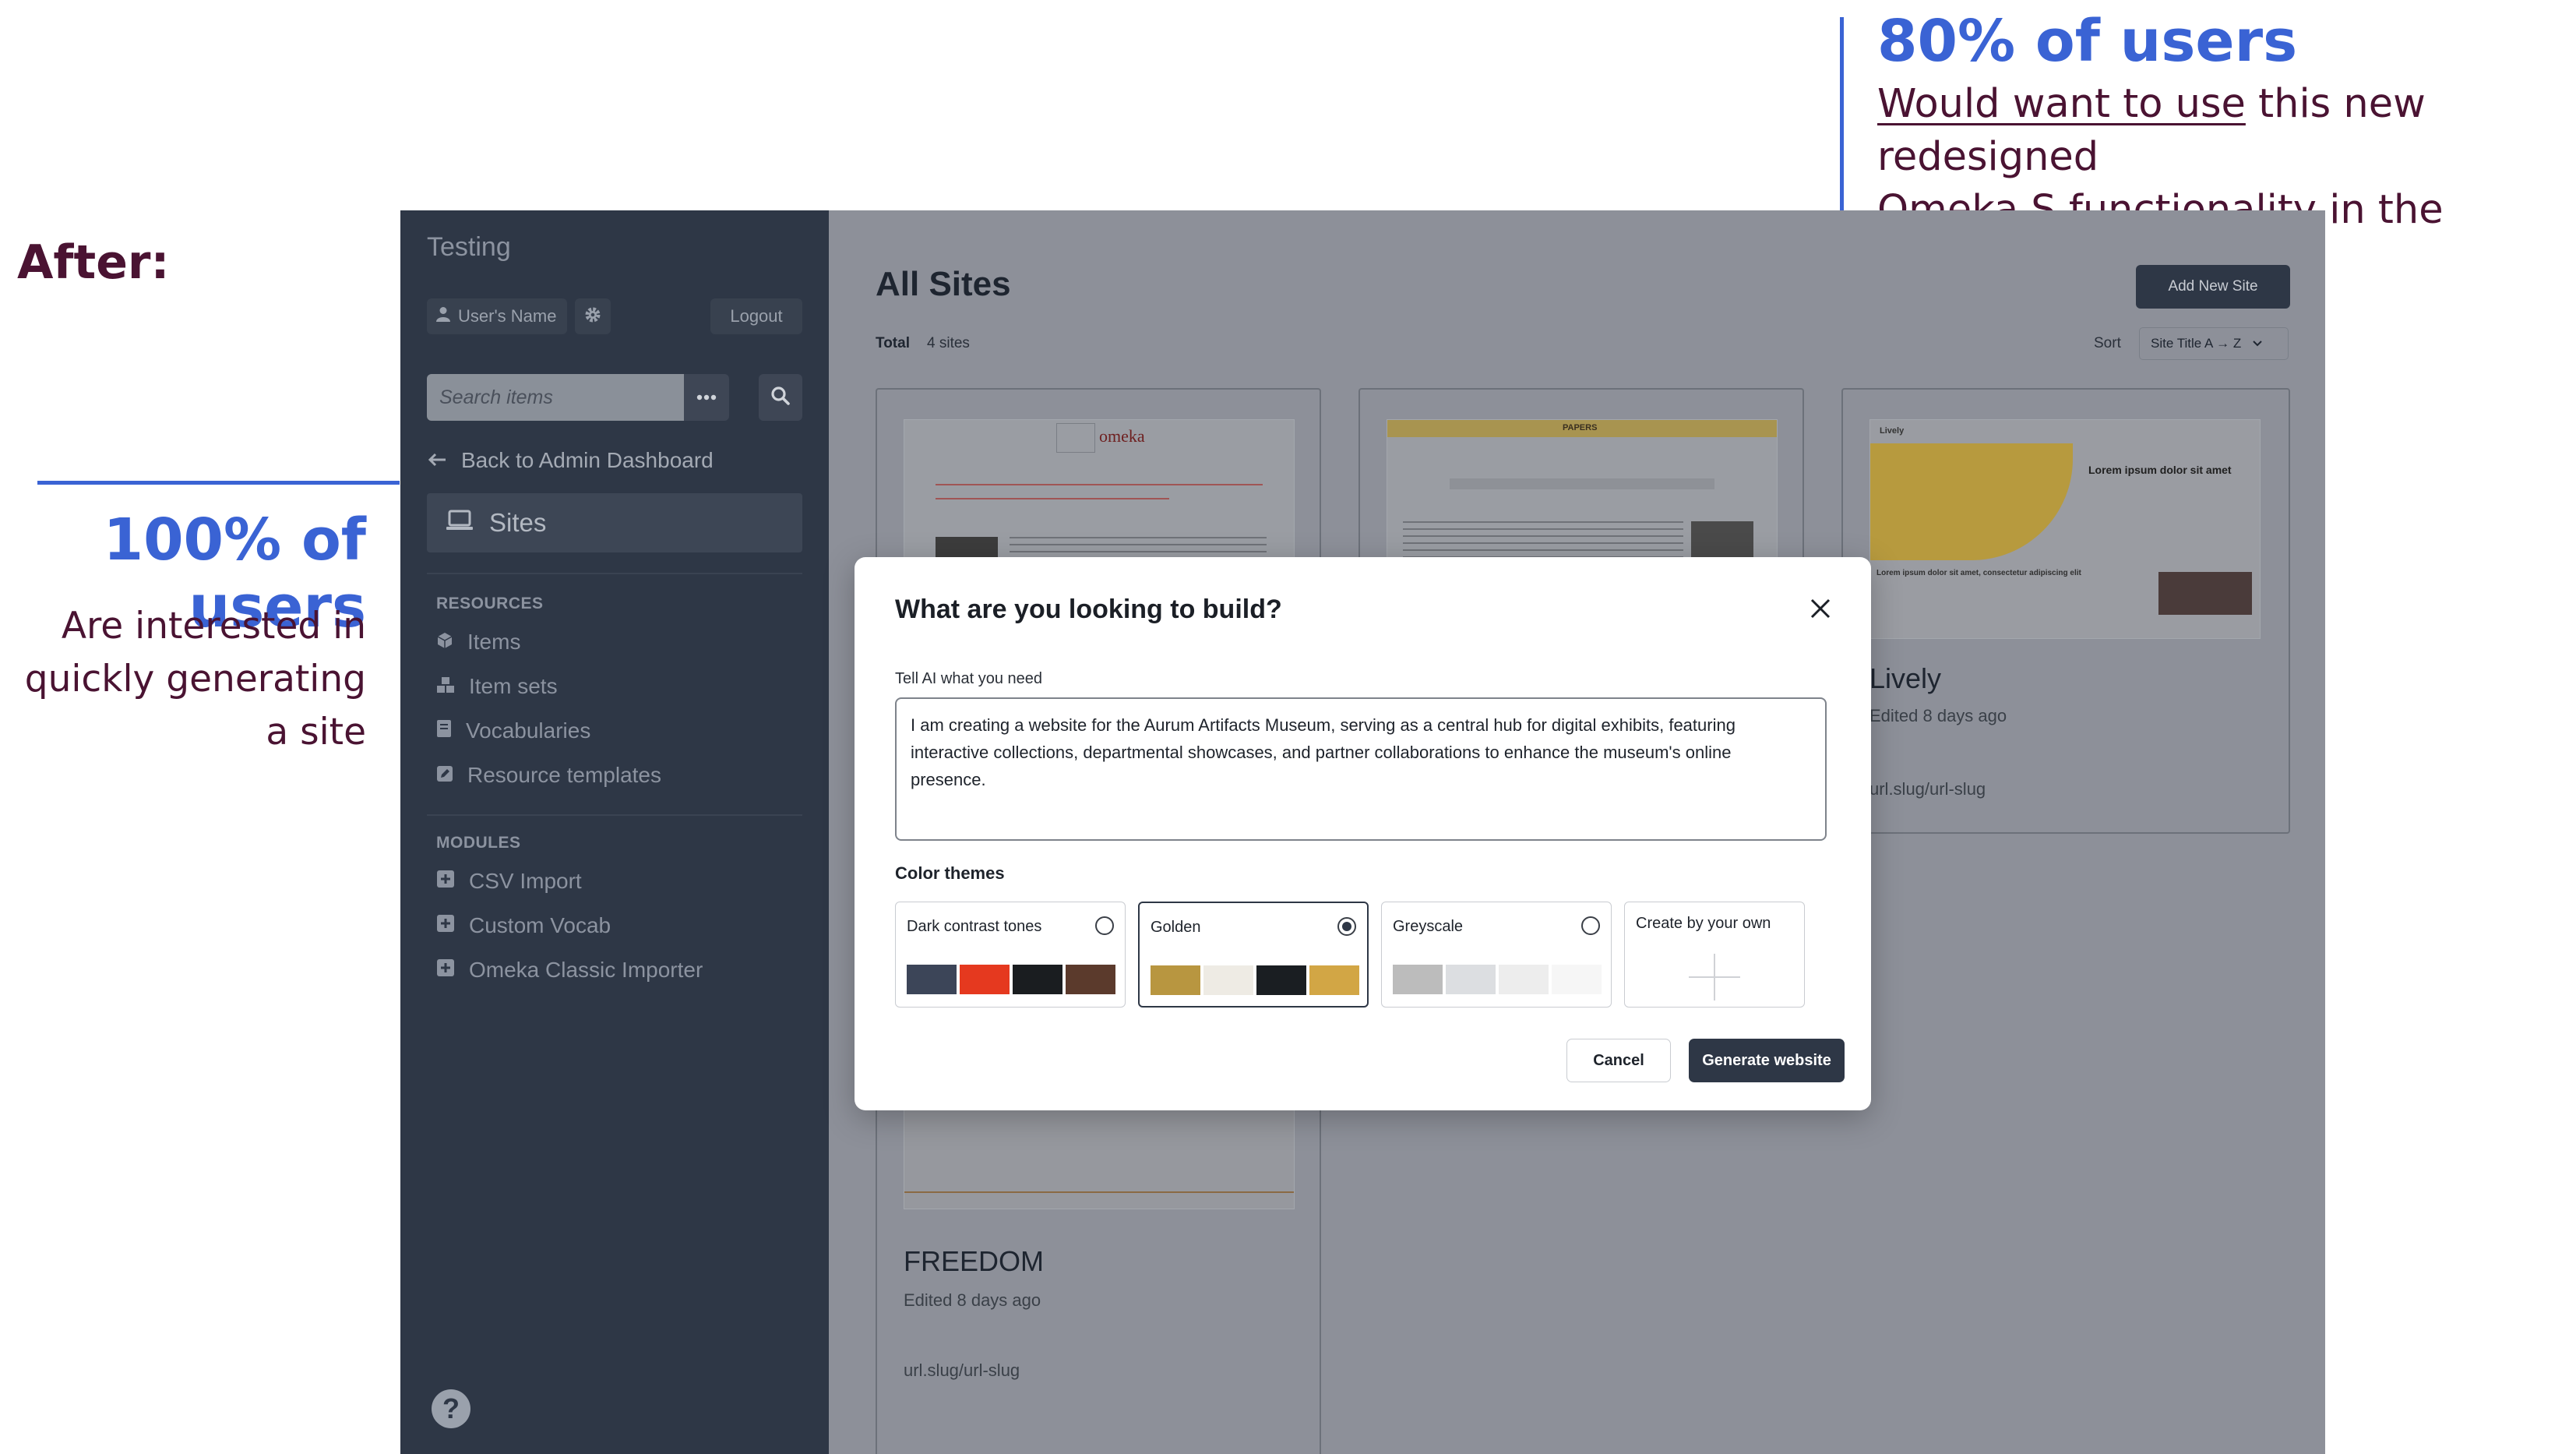 Image resolution: width=2576 pixels, height=1454 pixels. Describe the element at coordinates (1088, 609) in the screenshot. I see `dialog-title: What are you looking to build?` at that location.